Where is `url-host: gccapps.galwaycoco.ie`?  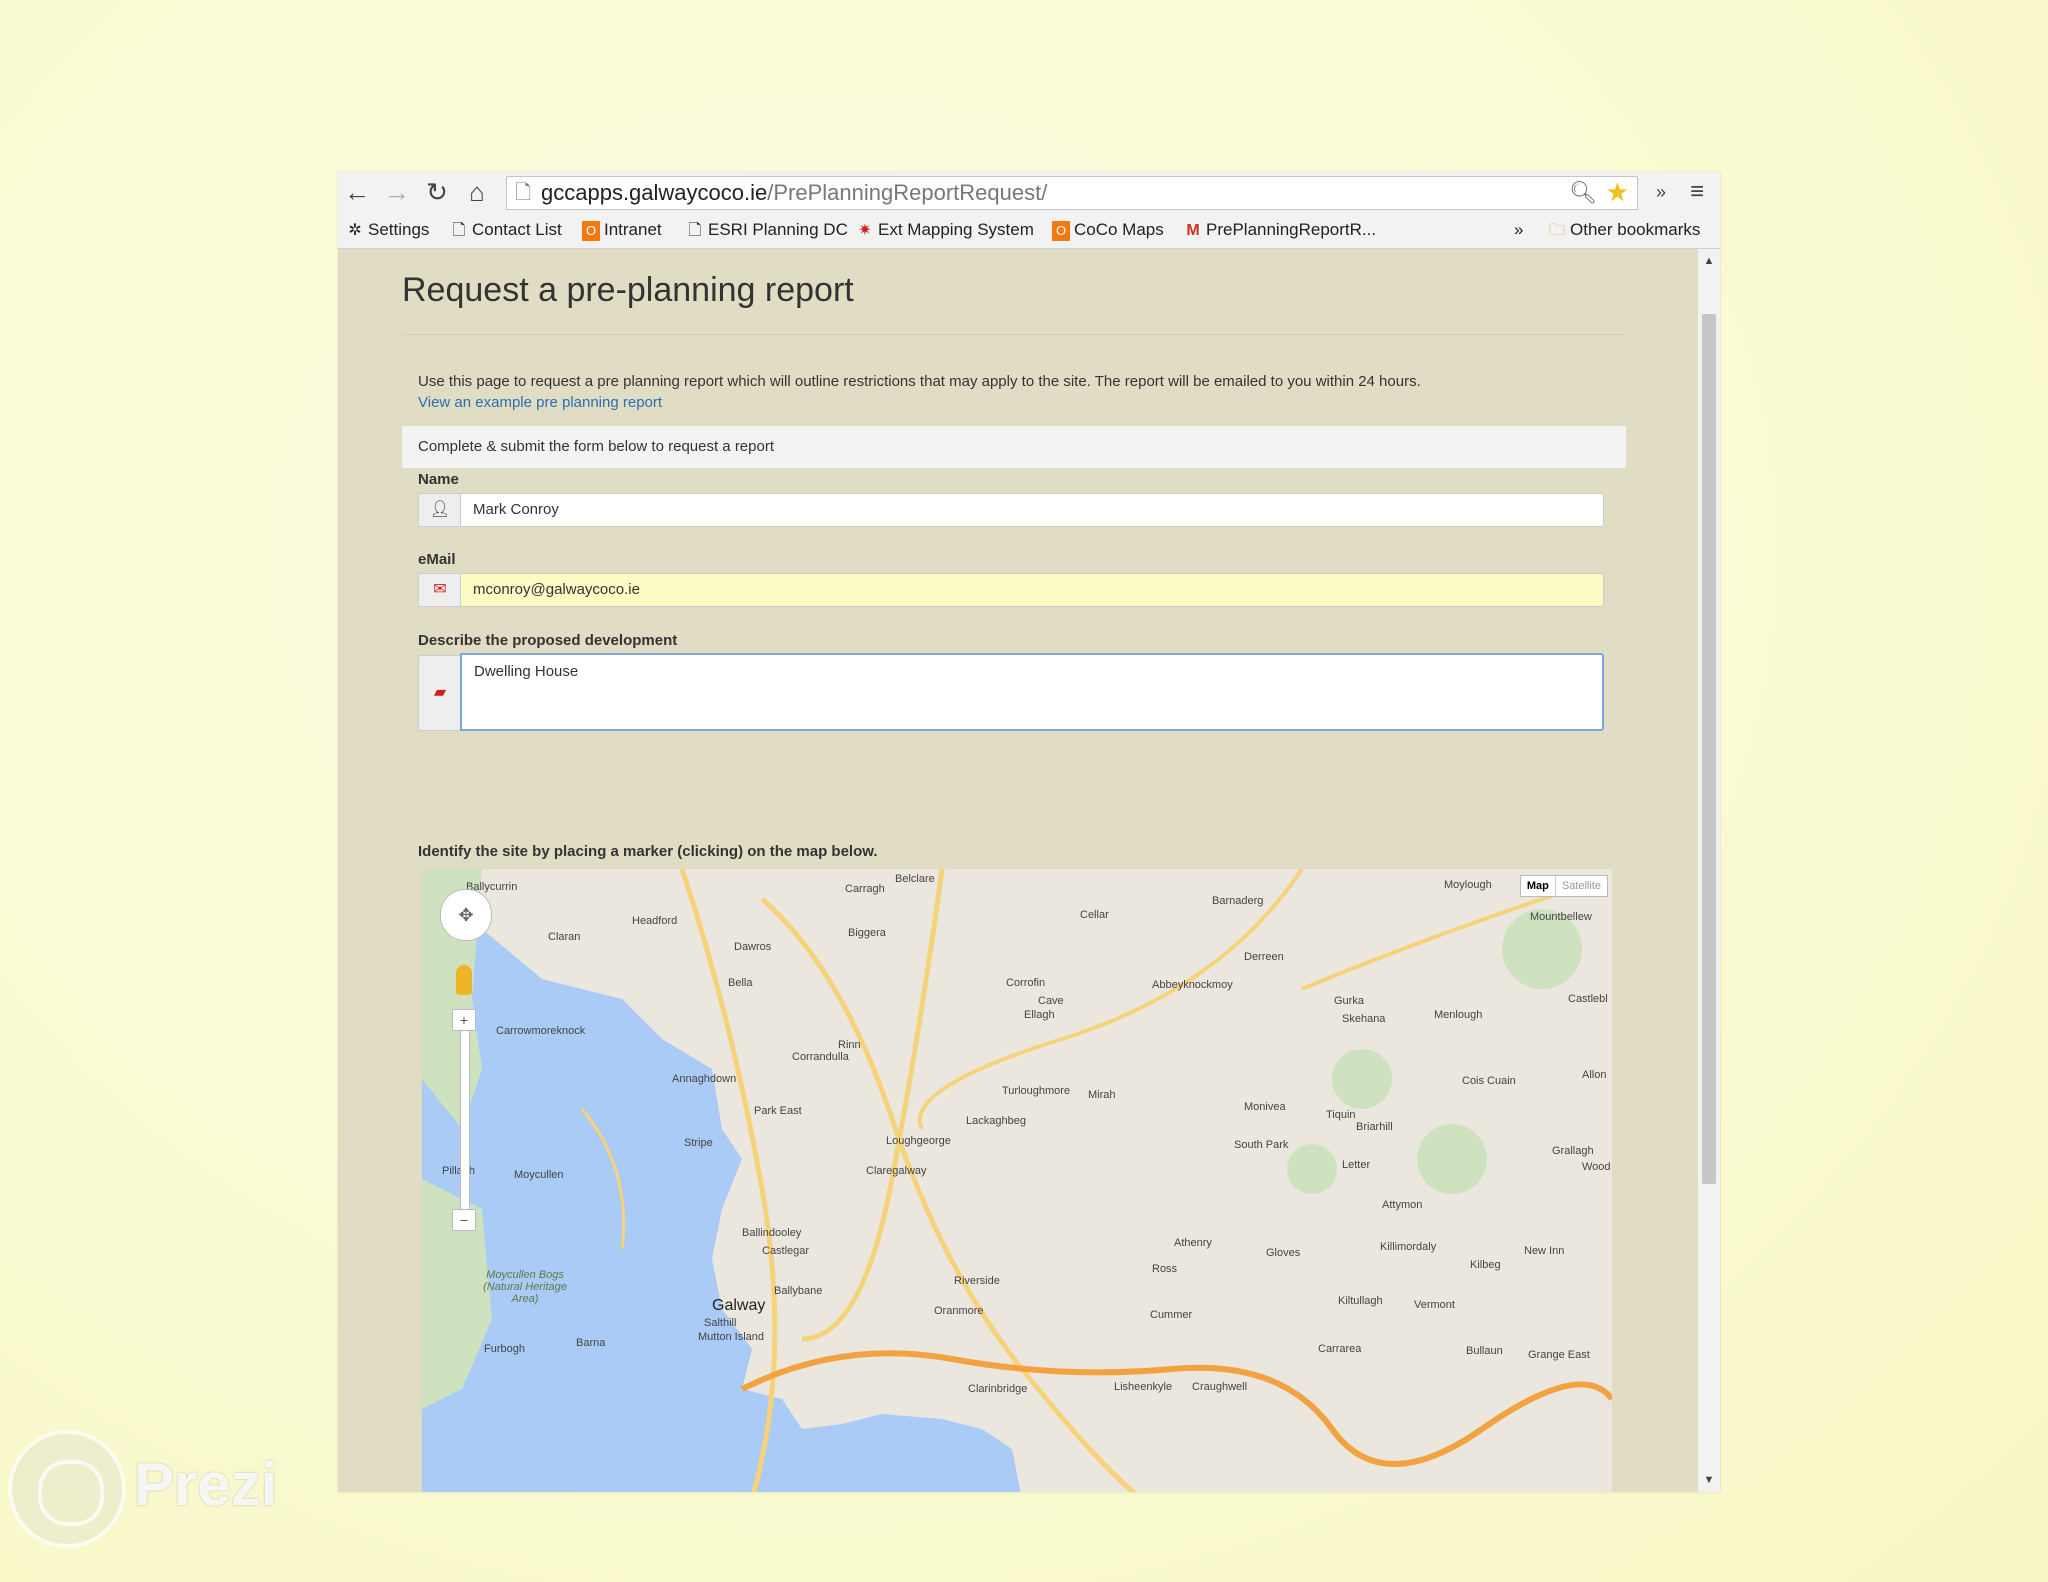
url-host: gccapps.galwaycoco.ie is located at coordinates (654, 192).